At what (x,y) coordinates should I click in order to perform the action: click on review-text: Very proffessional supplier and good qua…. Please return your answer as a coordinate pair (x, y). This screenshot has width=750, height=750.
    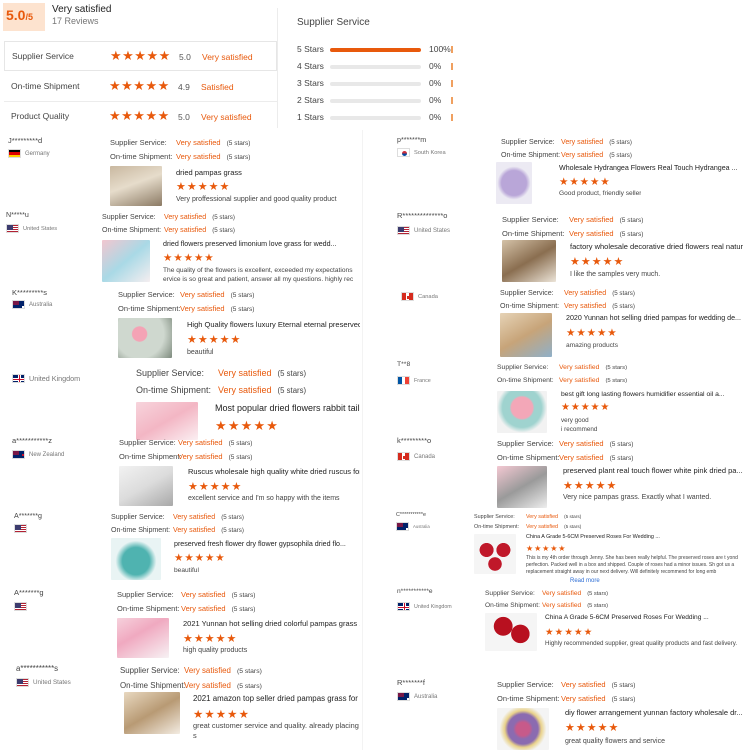
    Looking at the image, I should click on (256, 199).